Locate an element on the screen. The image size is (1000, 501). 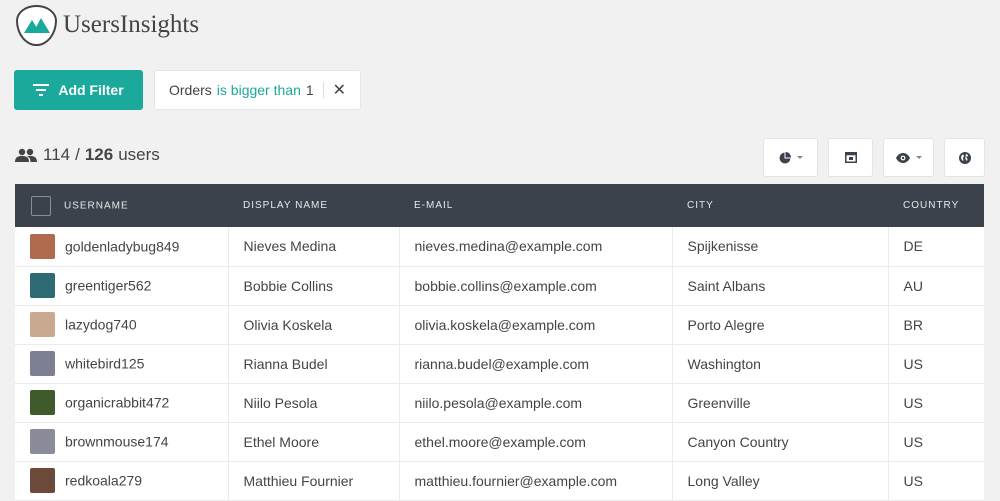
cell-email: bobbie.collins@example.com is located at coordinates (536, 285).